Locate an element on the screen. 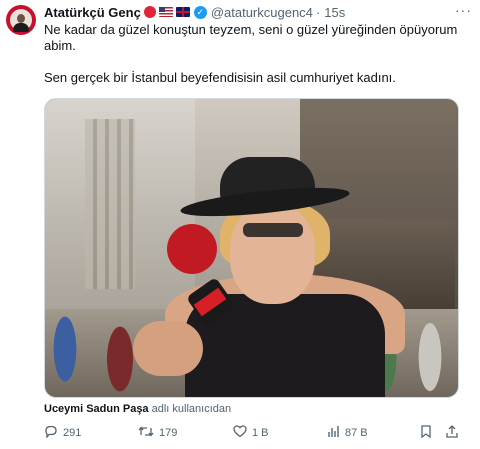 This screenshot has width=480, height=449. tweet-actions: 291 179 1 B 87 B is located at coordinates (254, 434).